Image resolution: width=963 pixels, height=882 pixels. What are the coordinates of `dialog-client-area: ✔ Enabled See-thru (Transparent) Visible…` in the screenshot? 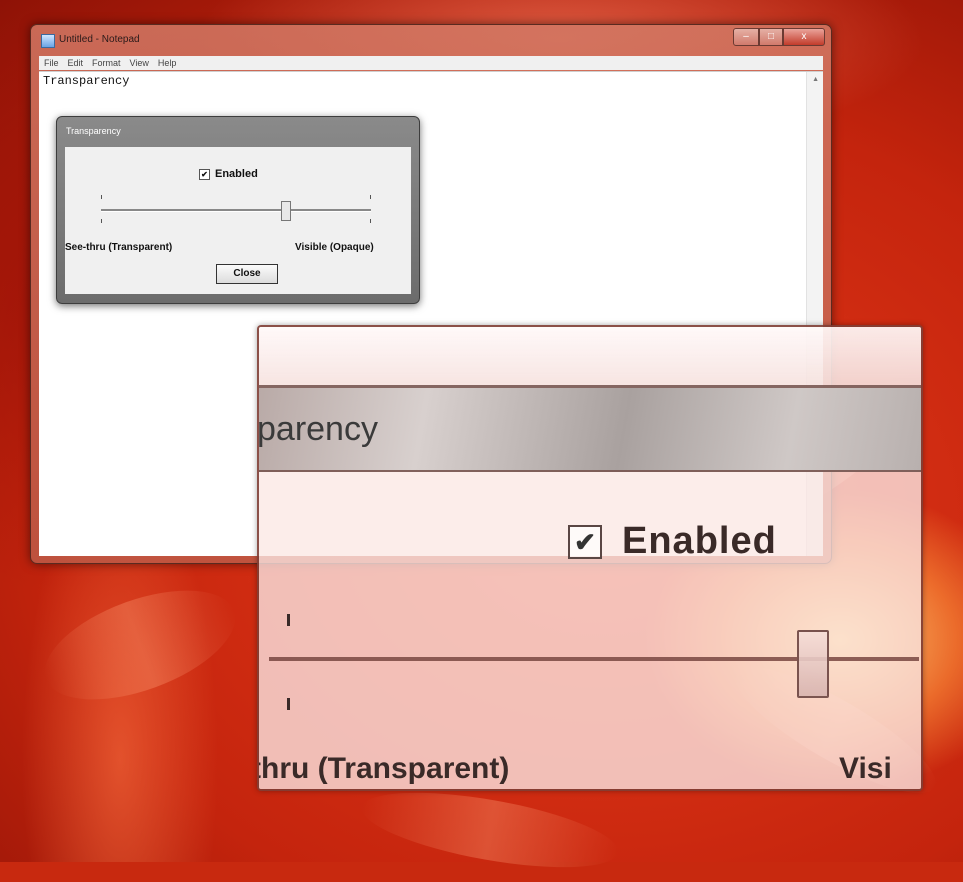 It's located at (238, 220).